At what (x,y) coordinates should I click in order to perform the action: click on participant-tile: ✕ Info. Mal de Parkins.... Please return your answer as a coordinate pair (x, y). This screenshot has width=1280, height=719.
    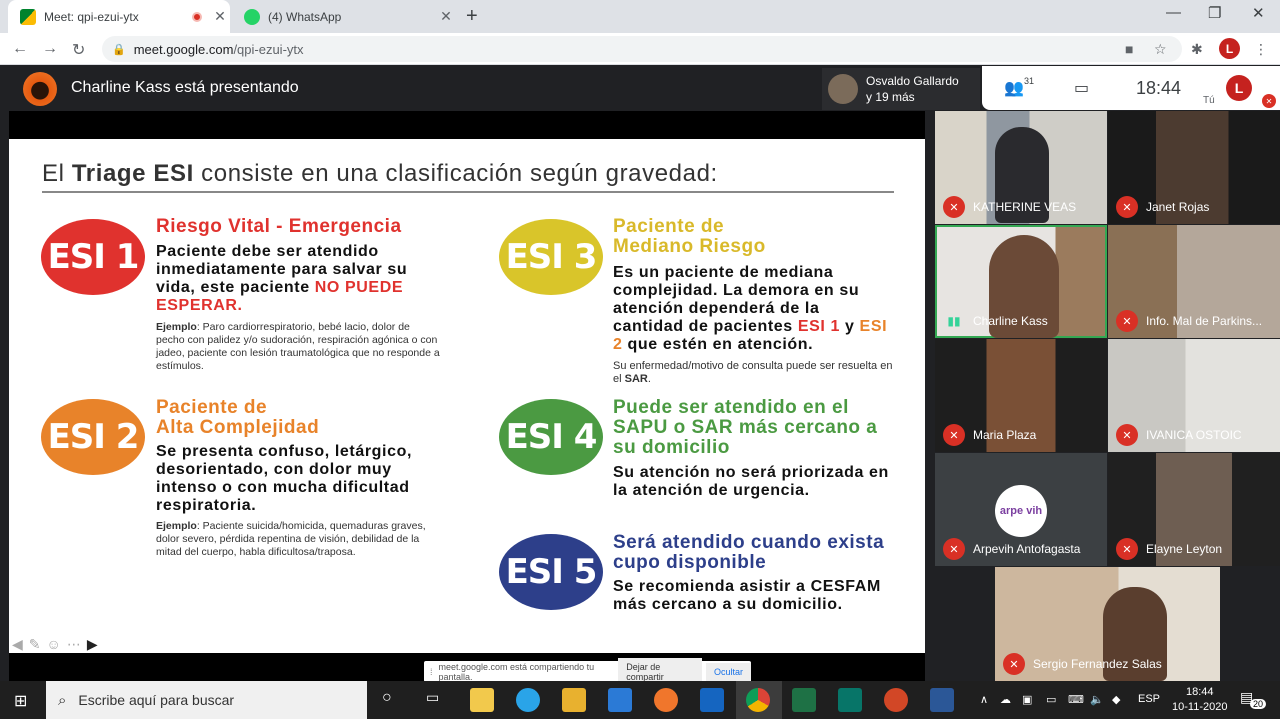
    Looking at the image, I should click on (1194, 281).